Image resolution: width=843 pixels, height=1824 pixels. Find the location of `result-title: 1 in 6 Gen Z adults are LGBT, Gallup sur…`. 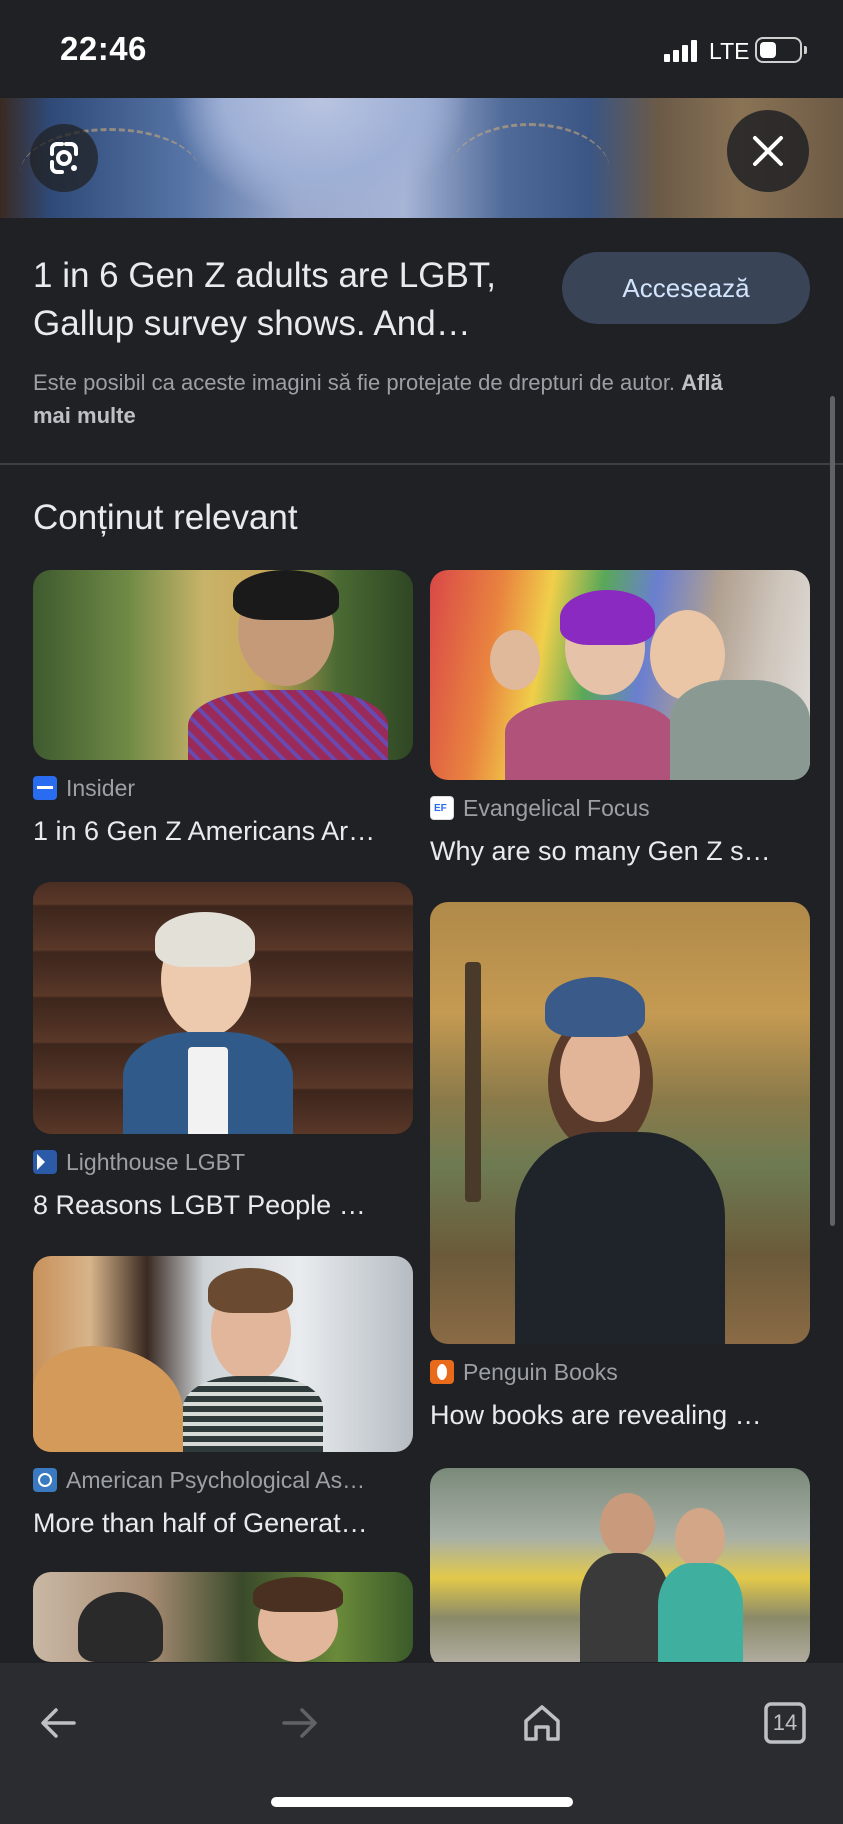

result-title: 1 in 6 Gen Z adults are LGBT, Gallup sur… is located at coordinates (283, 300).